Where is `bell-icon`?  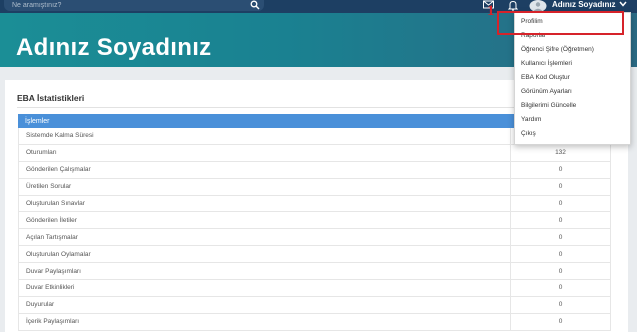 bell-icon is located at coordinates (513, 5).